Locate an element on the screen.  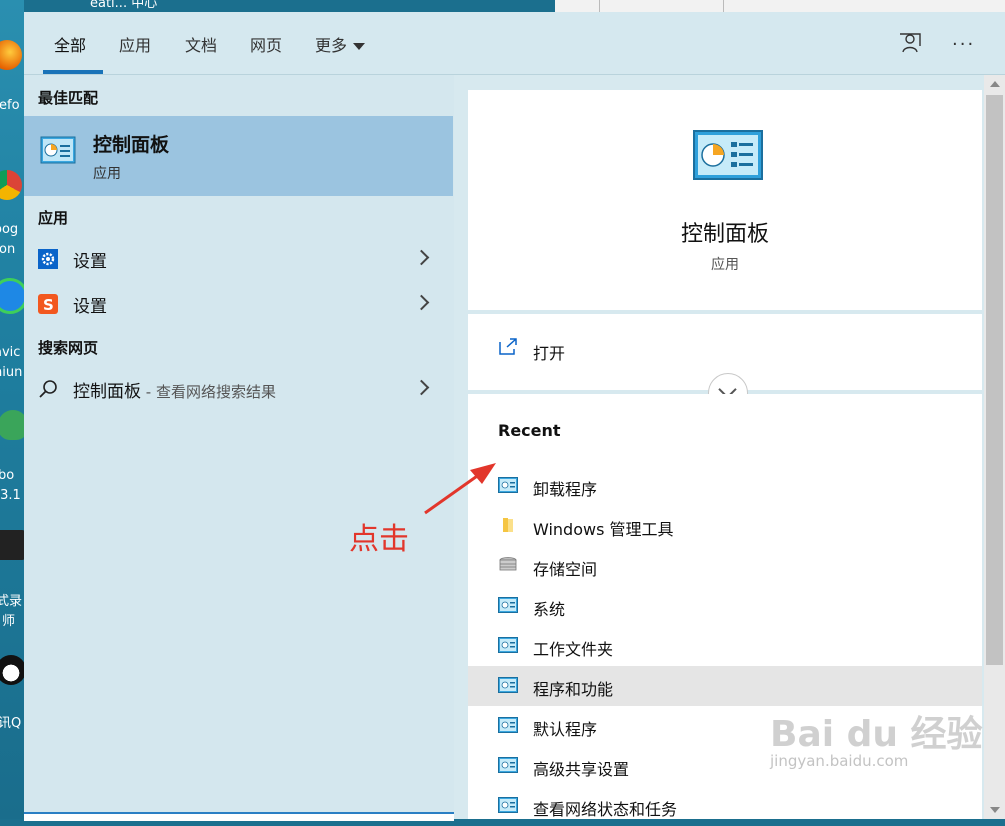
watermark-url: jingyan.baidu.com is located at coordinates (839, 761).